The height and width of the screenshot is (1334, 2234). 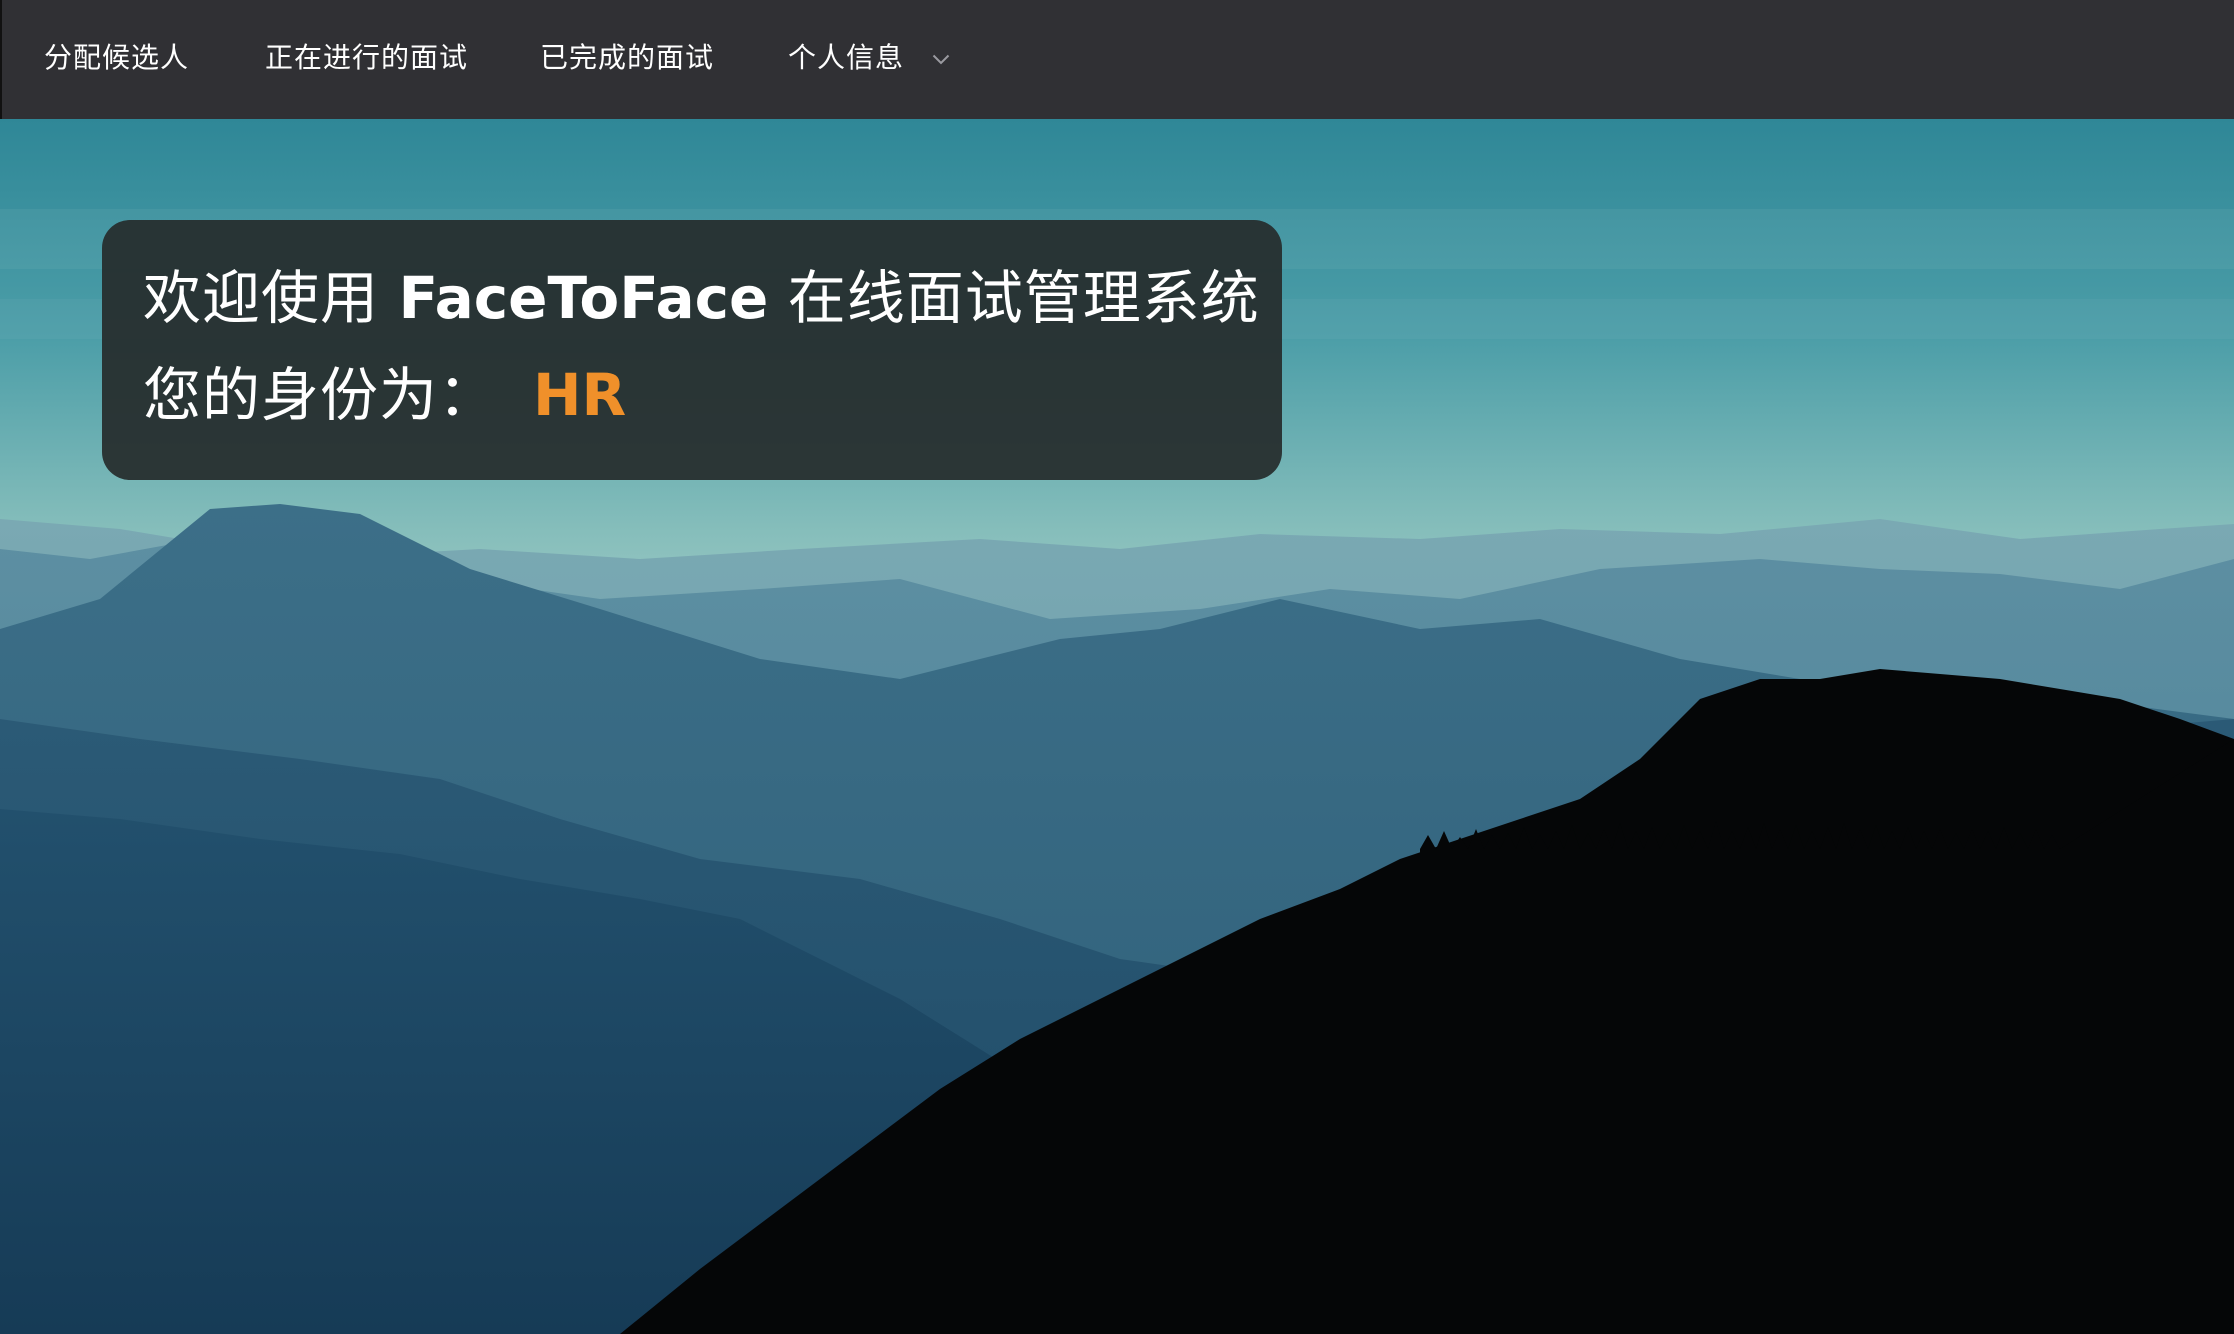 I want to click on nav-item-assign-candidates: 分配候选人, so click(x=116, y=59).